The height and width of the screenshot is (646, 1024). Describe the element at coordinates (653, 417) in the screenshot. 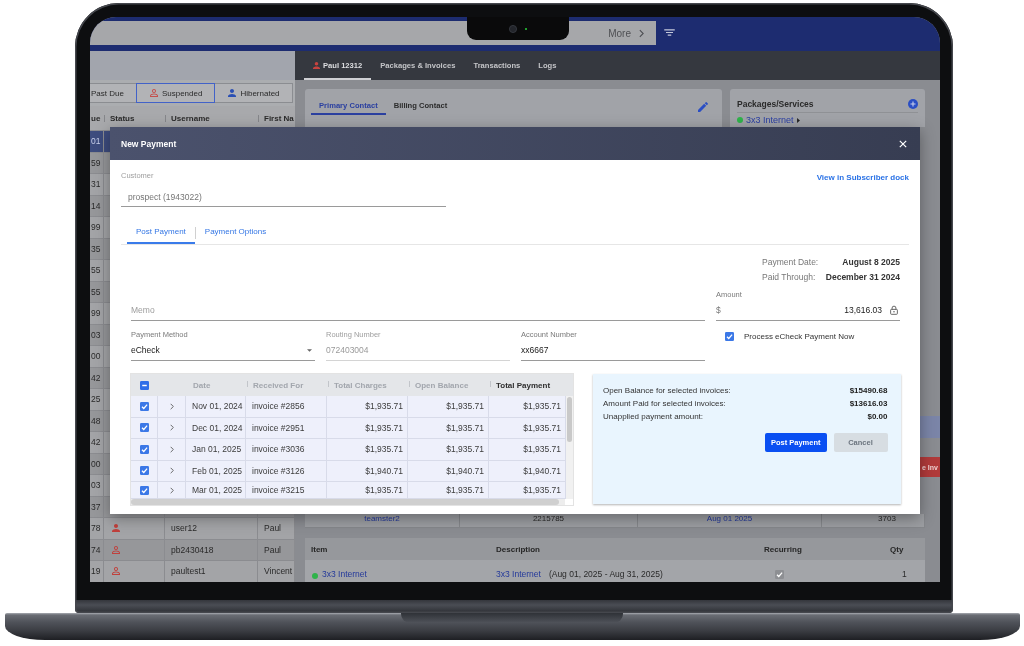

I see `summary-label: Unapplied payment amount:` at that location.